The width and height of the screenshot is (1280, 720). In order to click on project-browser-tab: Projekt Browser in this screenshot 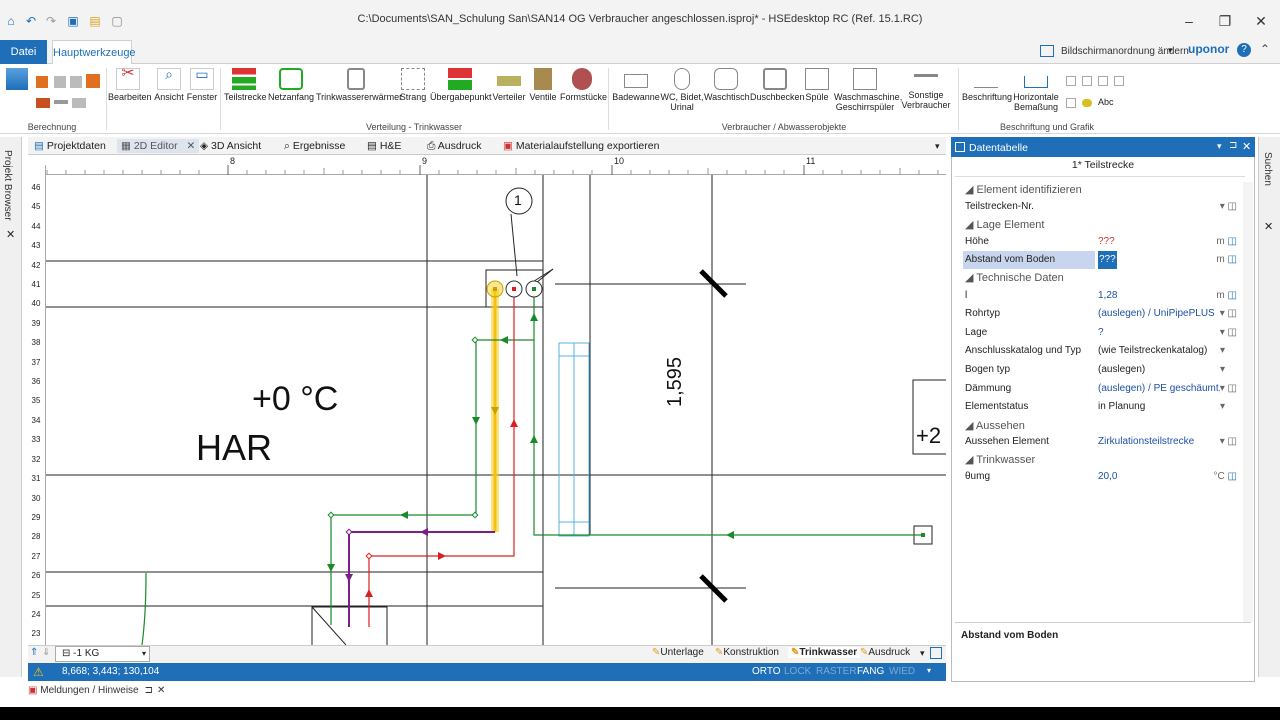, I will do `click(7, 185)`.